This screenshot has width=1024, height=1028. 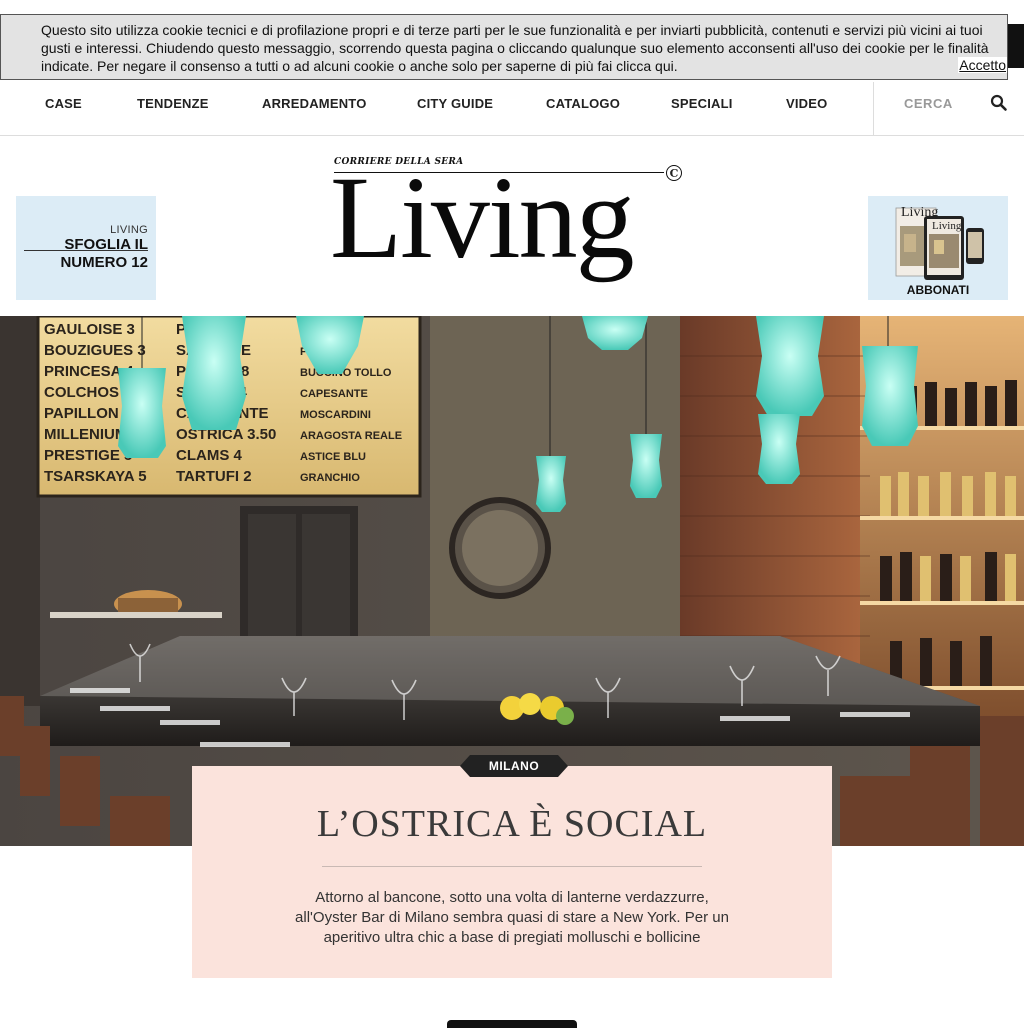 I want to click on menu-board-line: GRANCHIO, so click(x=330, y=478).